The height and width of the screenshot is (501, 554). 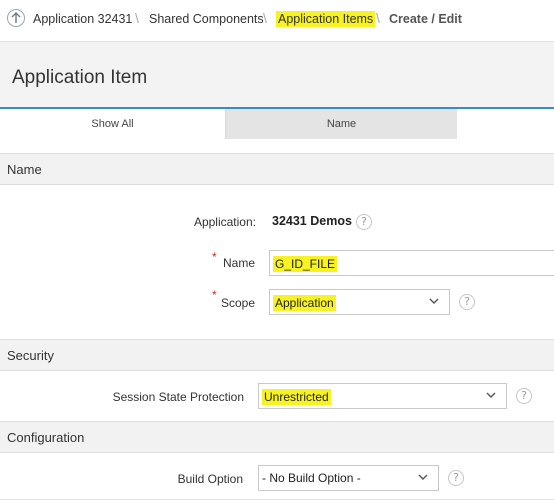 I want to click on build-option-select: - No Build Option -, so click(x=348, y=478).